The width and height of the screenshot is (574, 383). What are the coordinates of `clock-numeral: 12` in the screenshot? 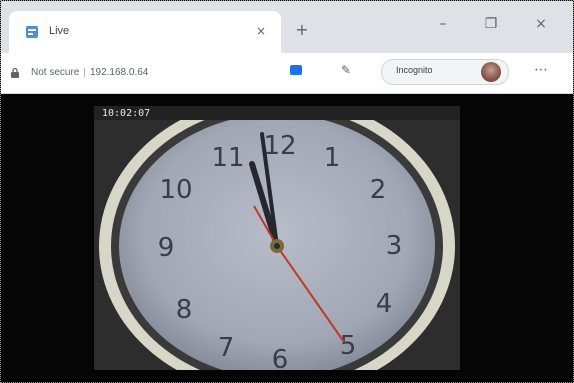 It's located at (279, 146).